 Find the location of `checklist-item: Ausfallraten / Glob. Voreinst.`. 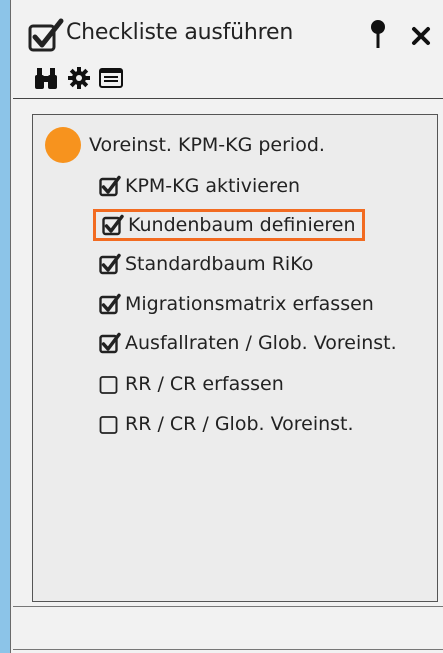

checklist-item: Ausfallraten / Glob. Voreinst. is located at coordinates (248, 343).